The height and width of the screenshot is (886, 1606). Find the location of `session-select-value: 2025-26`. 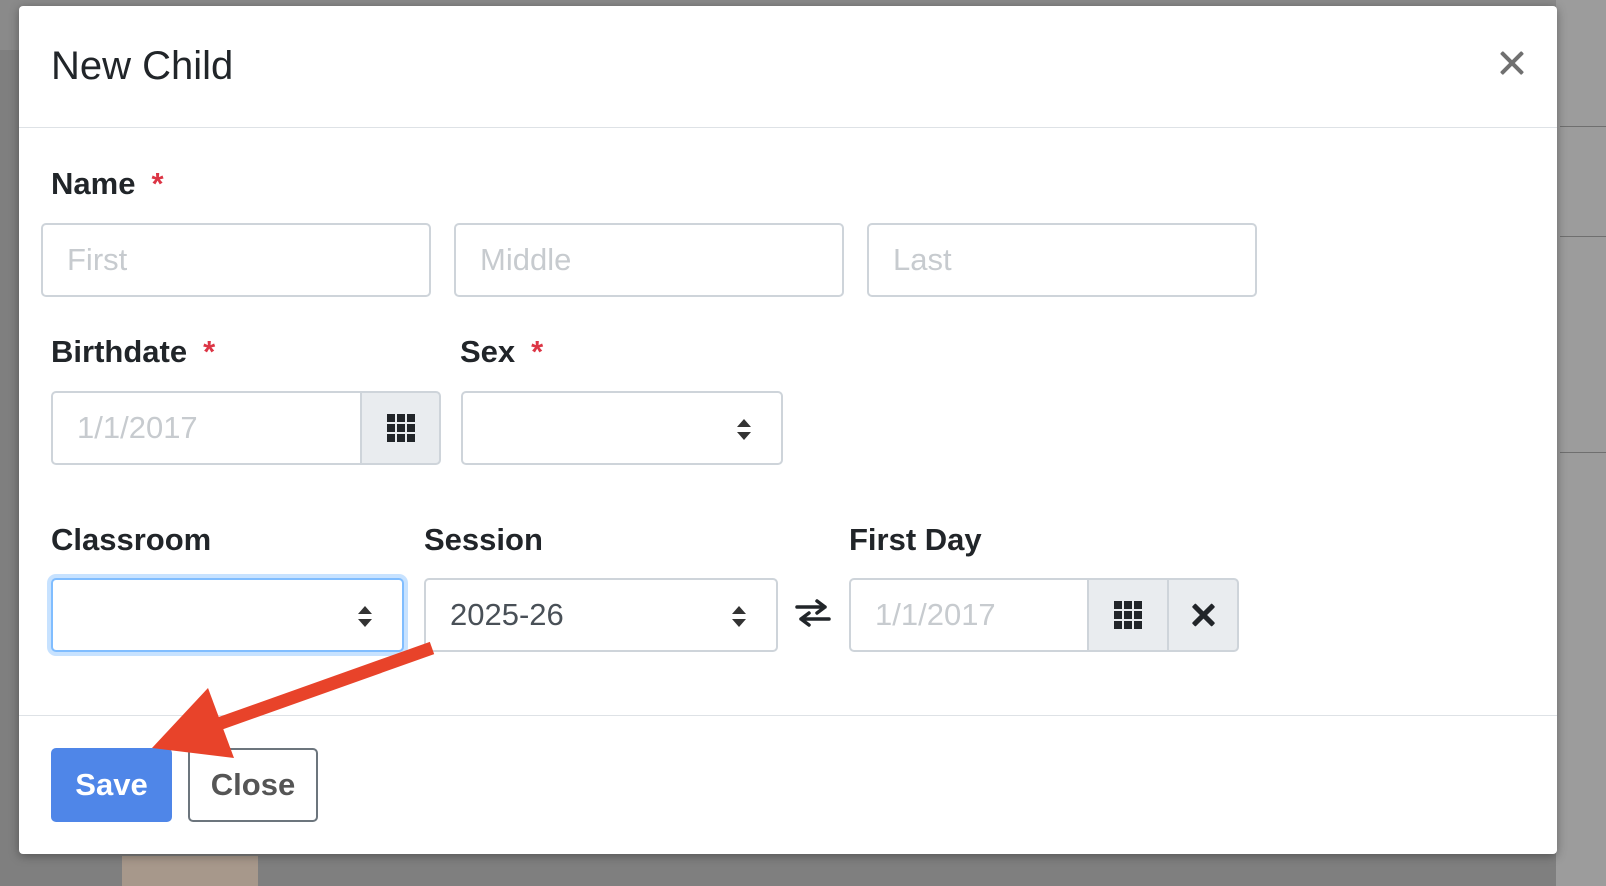

session-select-value: 2025-26 is located at coordinates (507, 614).